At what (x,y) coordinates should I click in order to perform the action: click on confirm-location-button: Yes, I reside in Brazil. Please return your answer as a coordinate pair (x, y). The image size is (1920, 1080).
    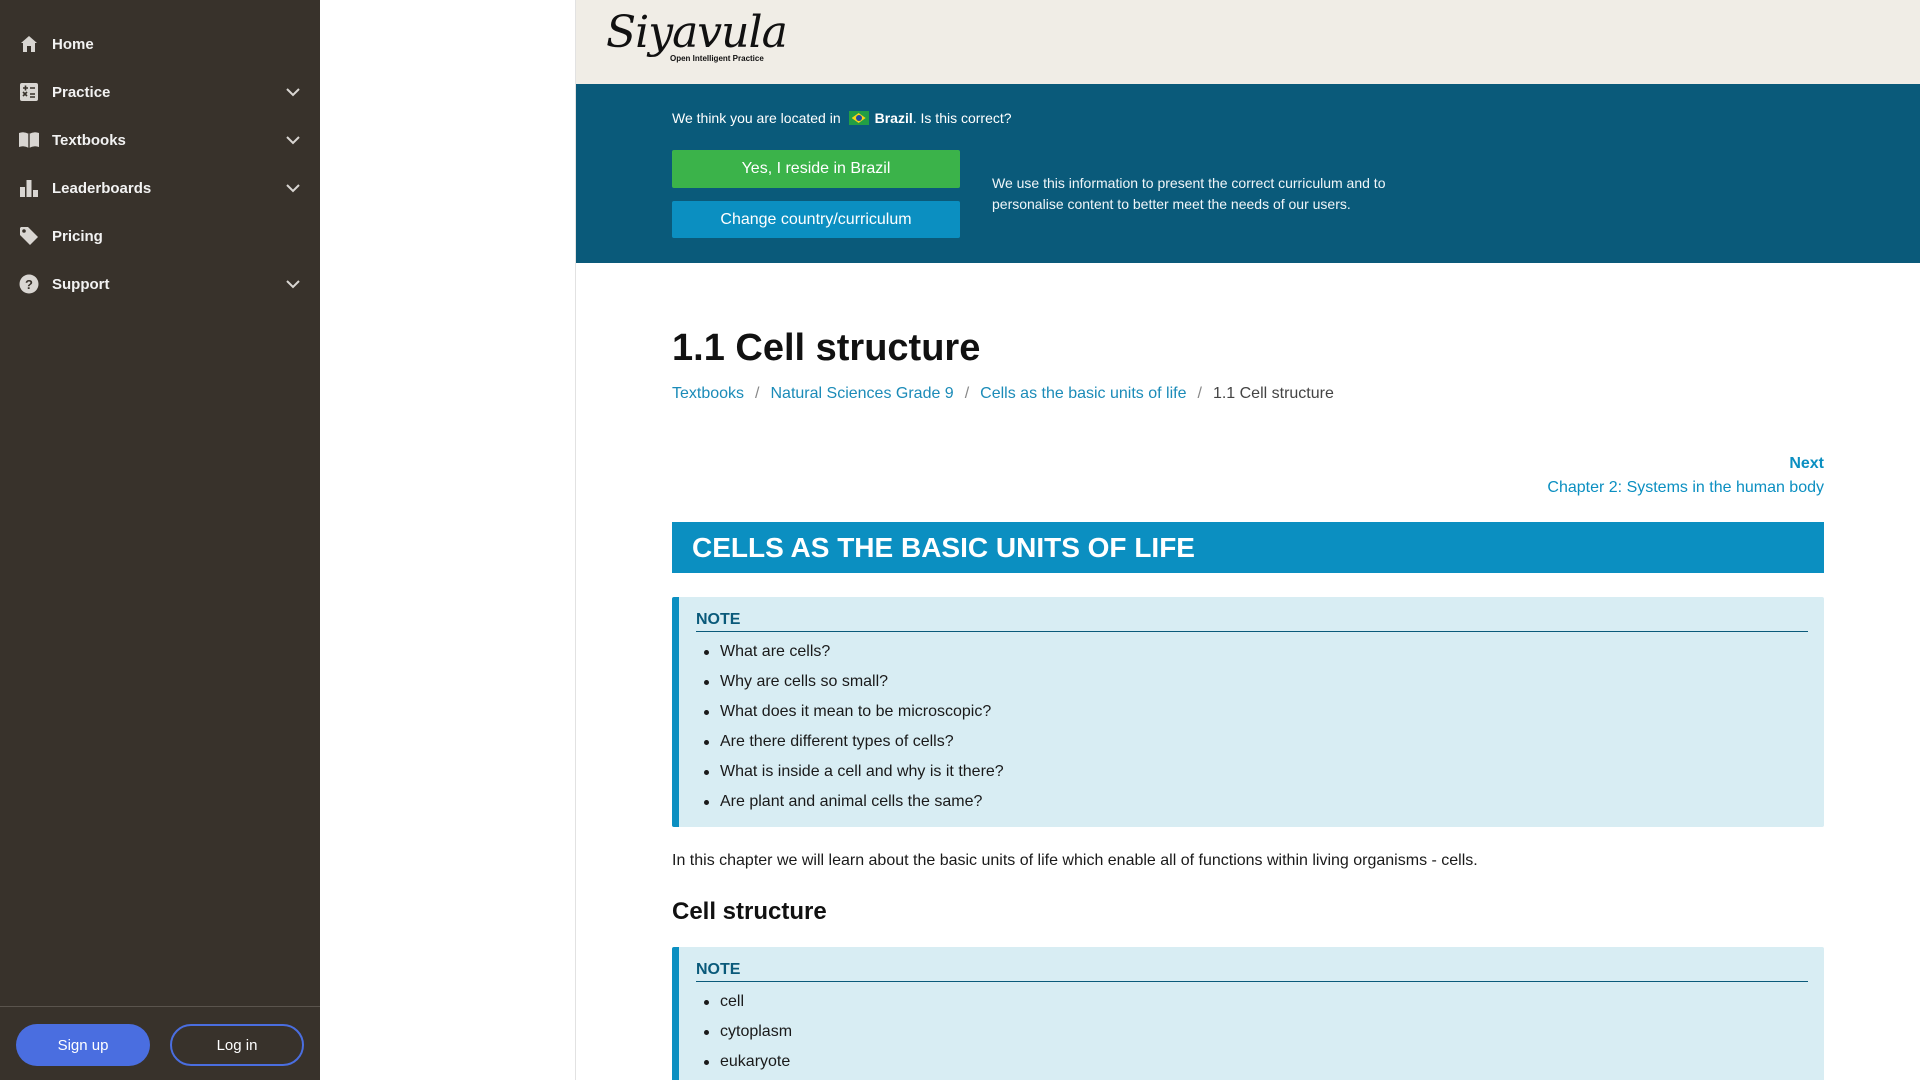
    Looking at the image, I should click on (816, 169).